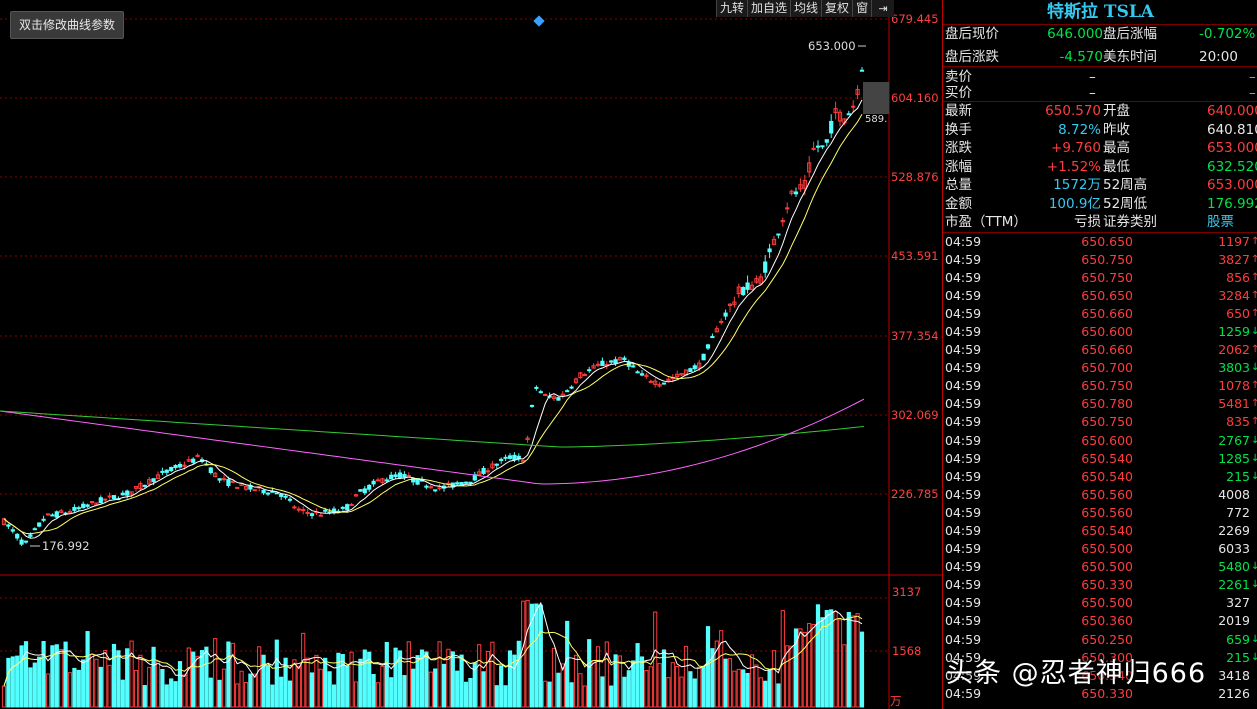 This screenshot has width=1257, height=709. I want to click on after-hours-row: 盘后涨跌 -4.570 美东时间 20:00, so click(1100, 57).